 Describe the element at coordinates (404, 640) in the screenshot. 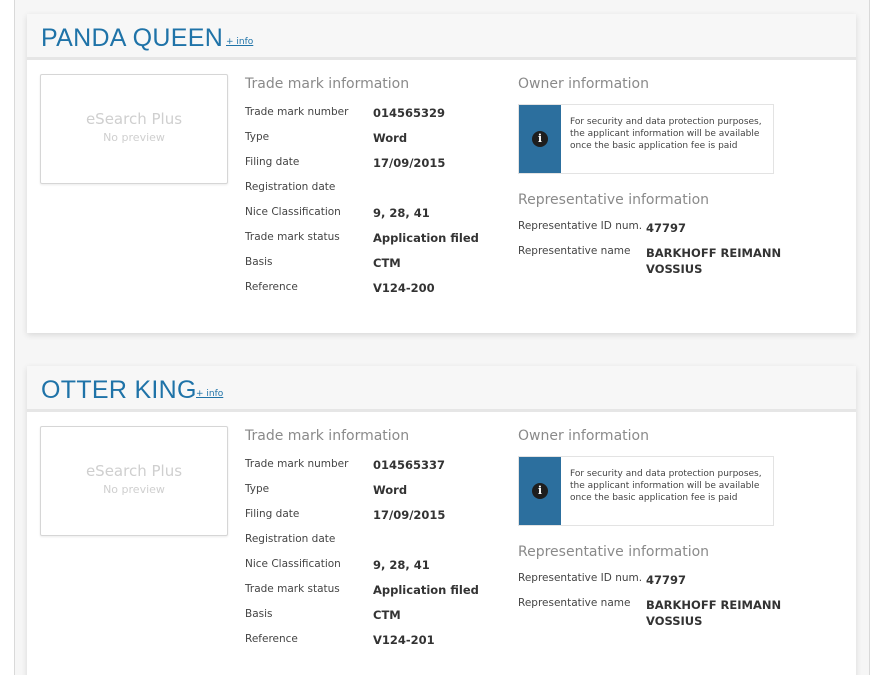

I see `value: V124-201` at that location.